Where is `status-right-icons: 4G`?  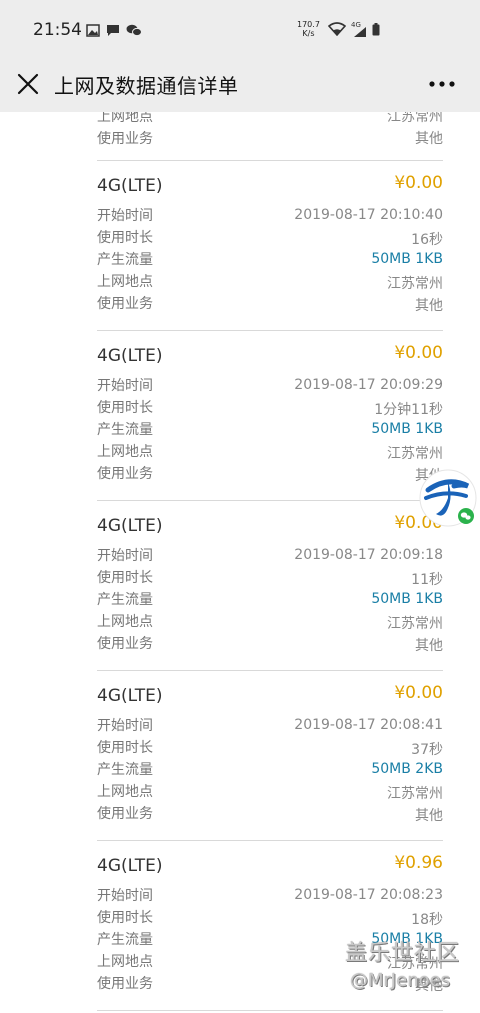 status-right-icons: 4G is located at coordinates (353, 30).